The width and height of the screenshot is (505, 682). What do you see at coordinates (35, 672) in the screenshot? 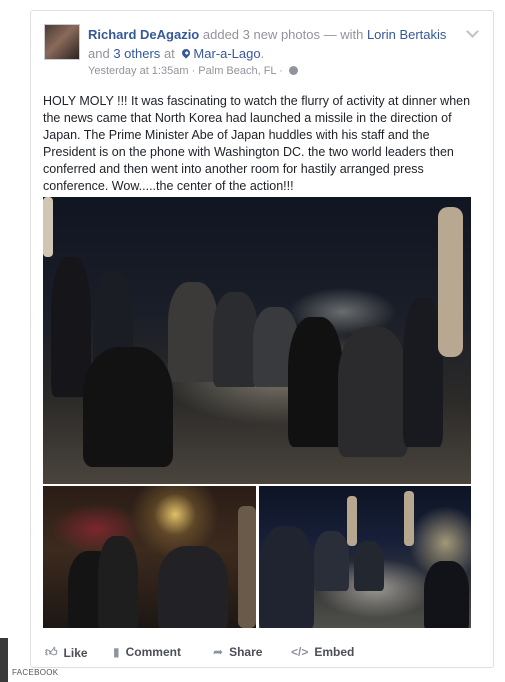
I see `footer-source-label: FACEBOOK` at bounding box center [35, 672].